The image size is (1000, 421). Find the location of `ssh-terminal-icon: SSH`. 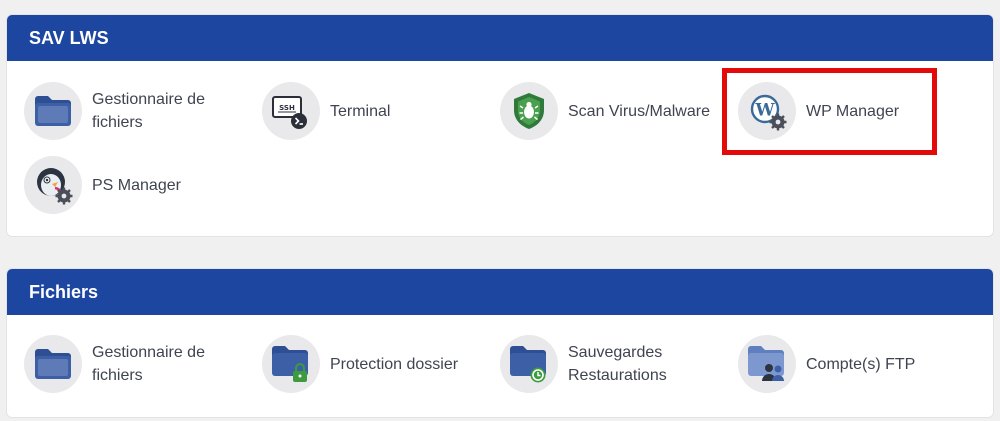

ssh-terminal-icon: SSH is located at coordinates (291, 111).